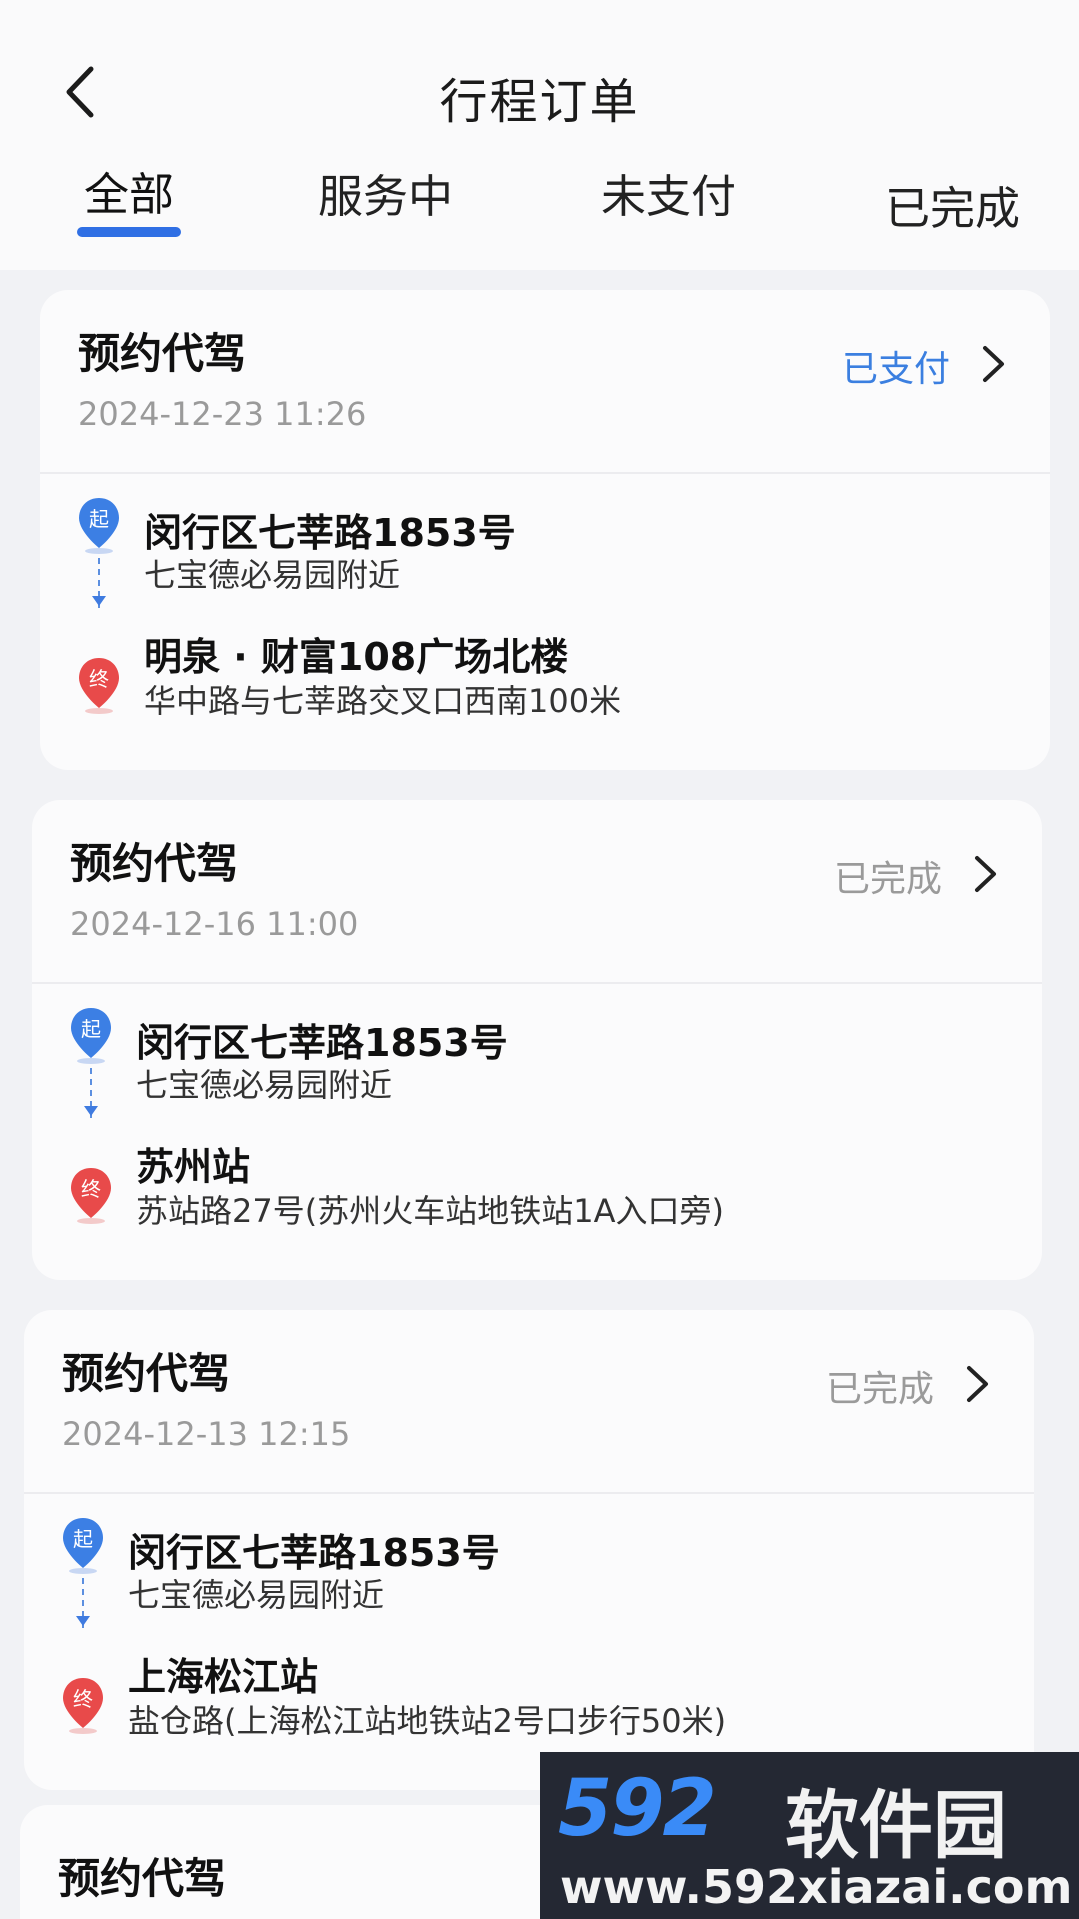 Image resolution: width=1079 pixels, height=1919 pixels. What do you see at coordinates (545, 381) in the screenshot?
I see `order-card-header: 预约代驾 2024-12-23 11:26 已支付` at bounding box center [545, 381].